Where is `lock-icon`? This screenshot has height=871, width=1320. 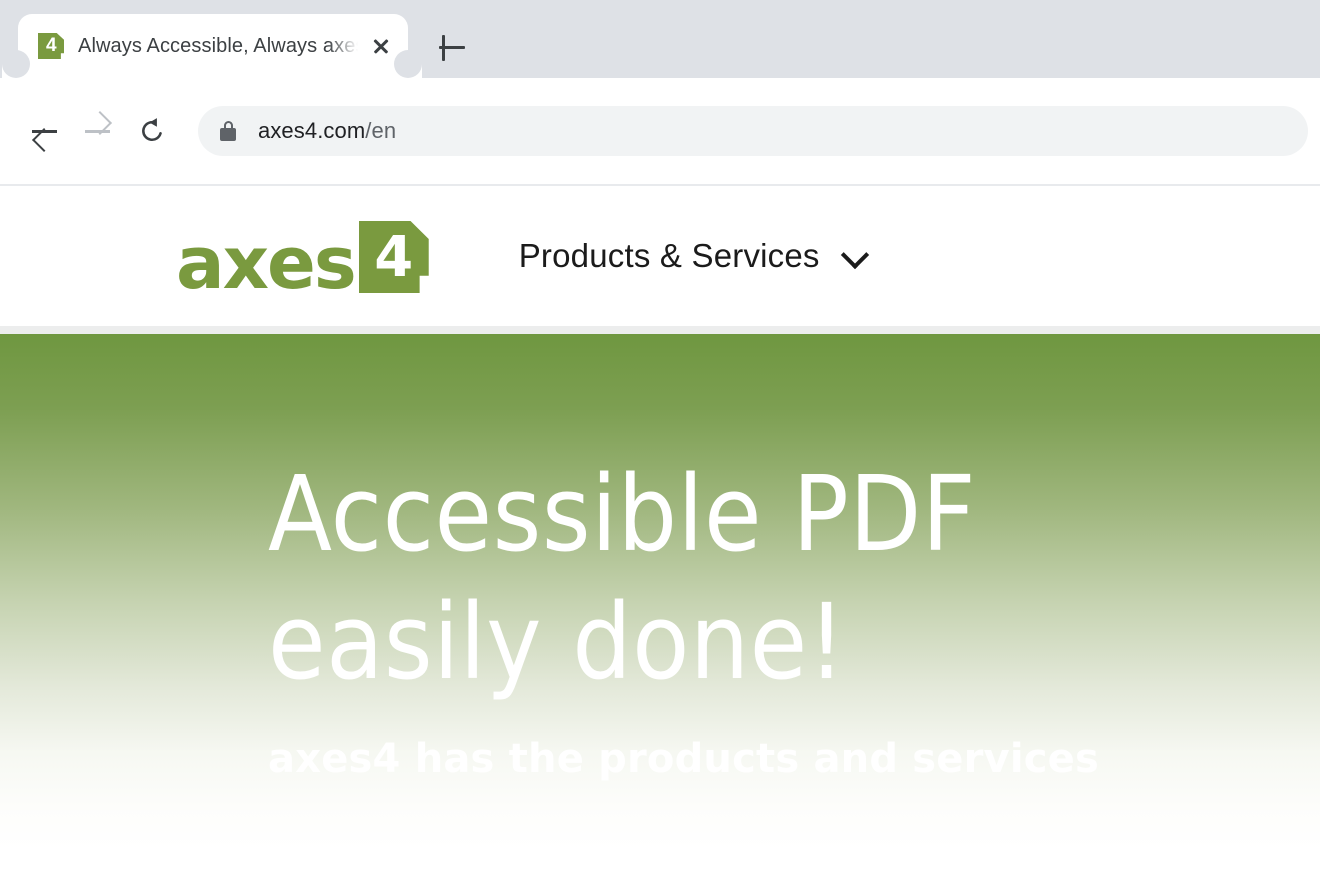
lock-icon is located at coordinates (228, 131).